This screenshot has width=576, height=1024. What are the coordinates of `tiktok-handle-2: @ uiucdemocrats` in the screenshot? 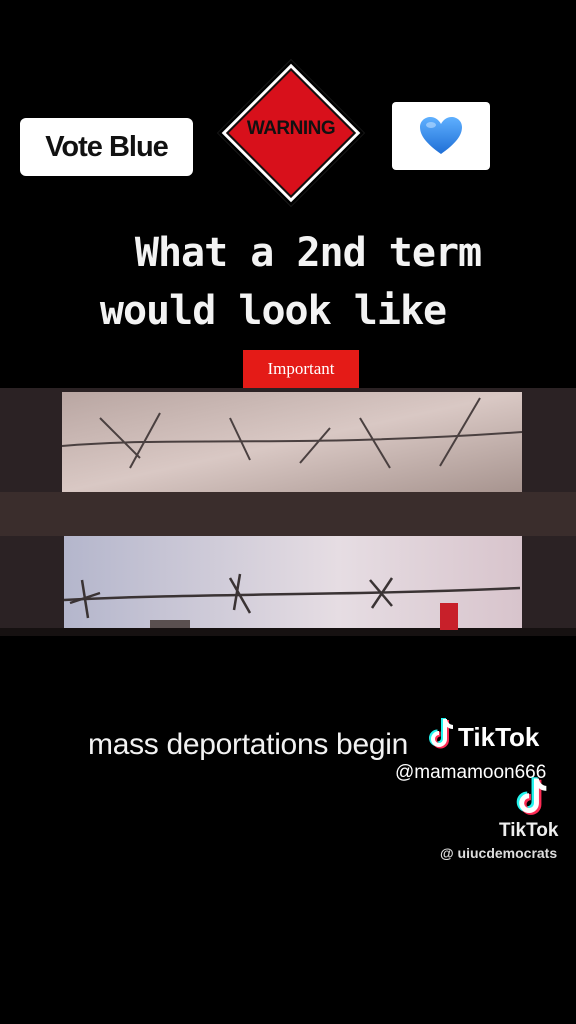 It's located at (499, 853).